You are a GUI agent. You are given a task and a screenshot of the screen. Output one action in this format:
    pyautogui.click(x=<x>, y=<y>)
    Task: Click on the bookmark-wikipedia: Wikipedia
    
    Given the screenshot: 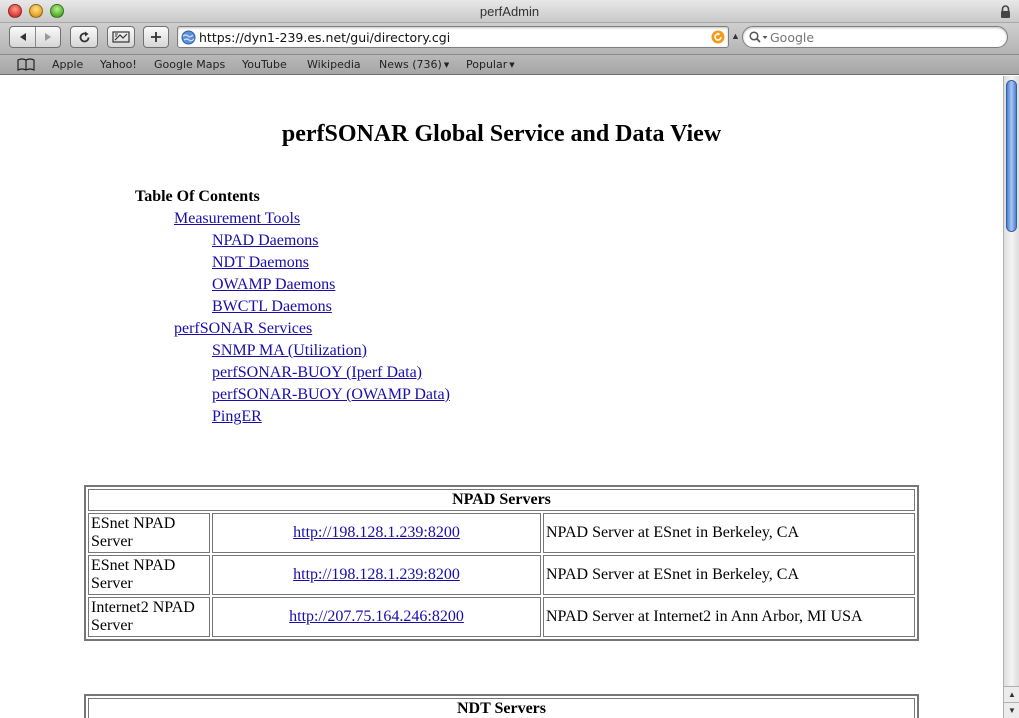 What is the action you would take?
    pyautogui.click(x=334, y=64)
    